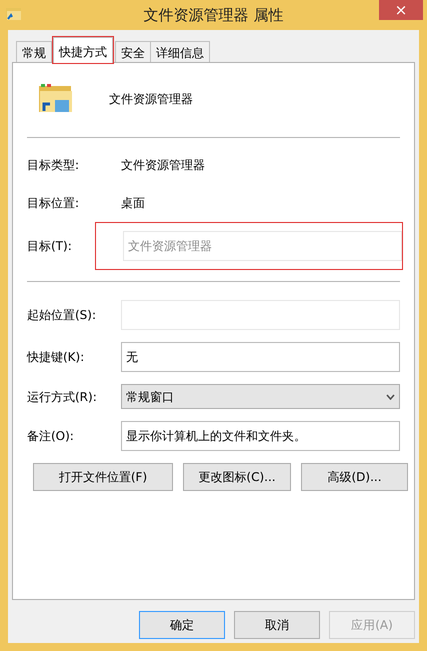 The image size is (427, 651). What do you see at coordinates (103, 477) in the screenshot?
I see `action-button: 打开文件位置(F)` at bounding box center [103, 477].